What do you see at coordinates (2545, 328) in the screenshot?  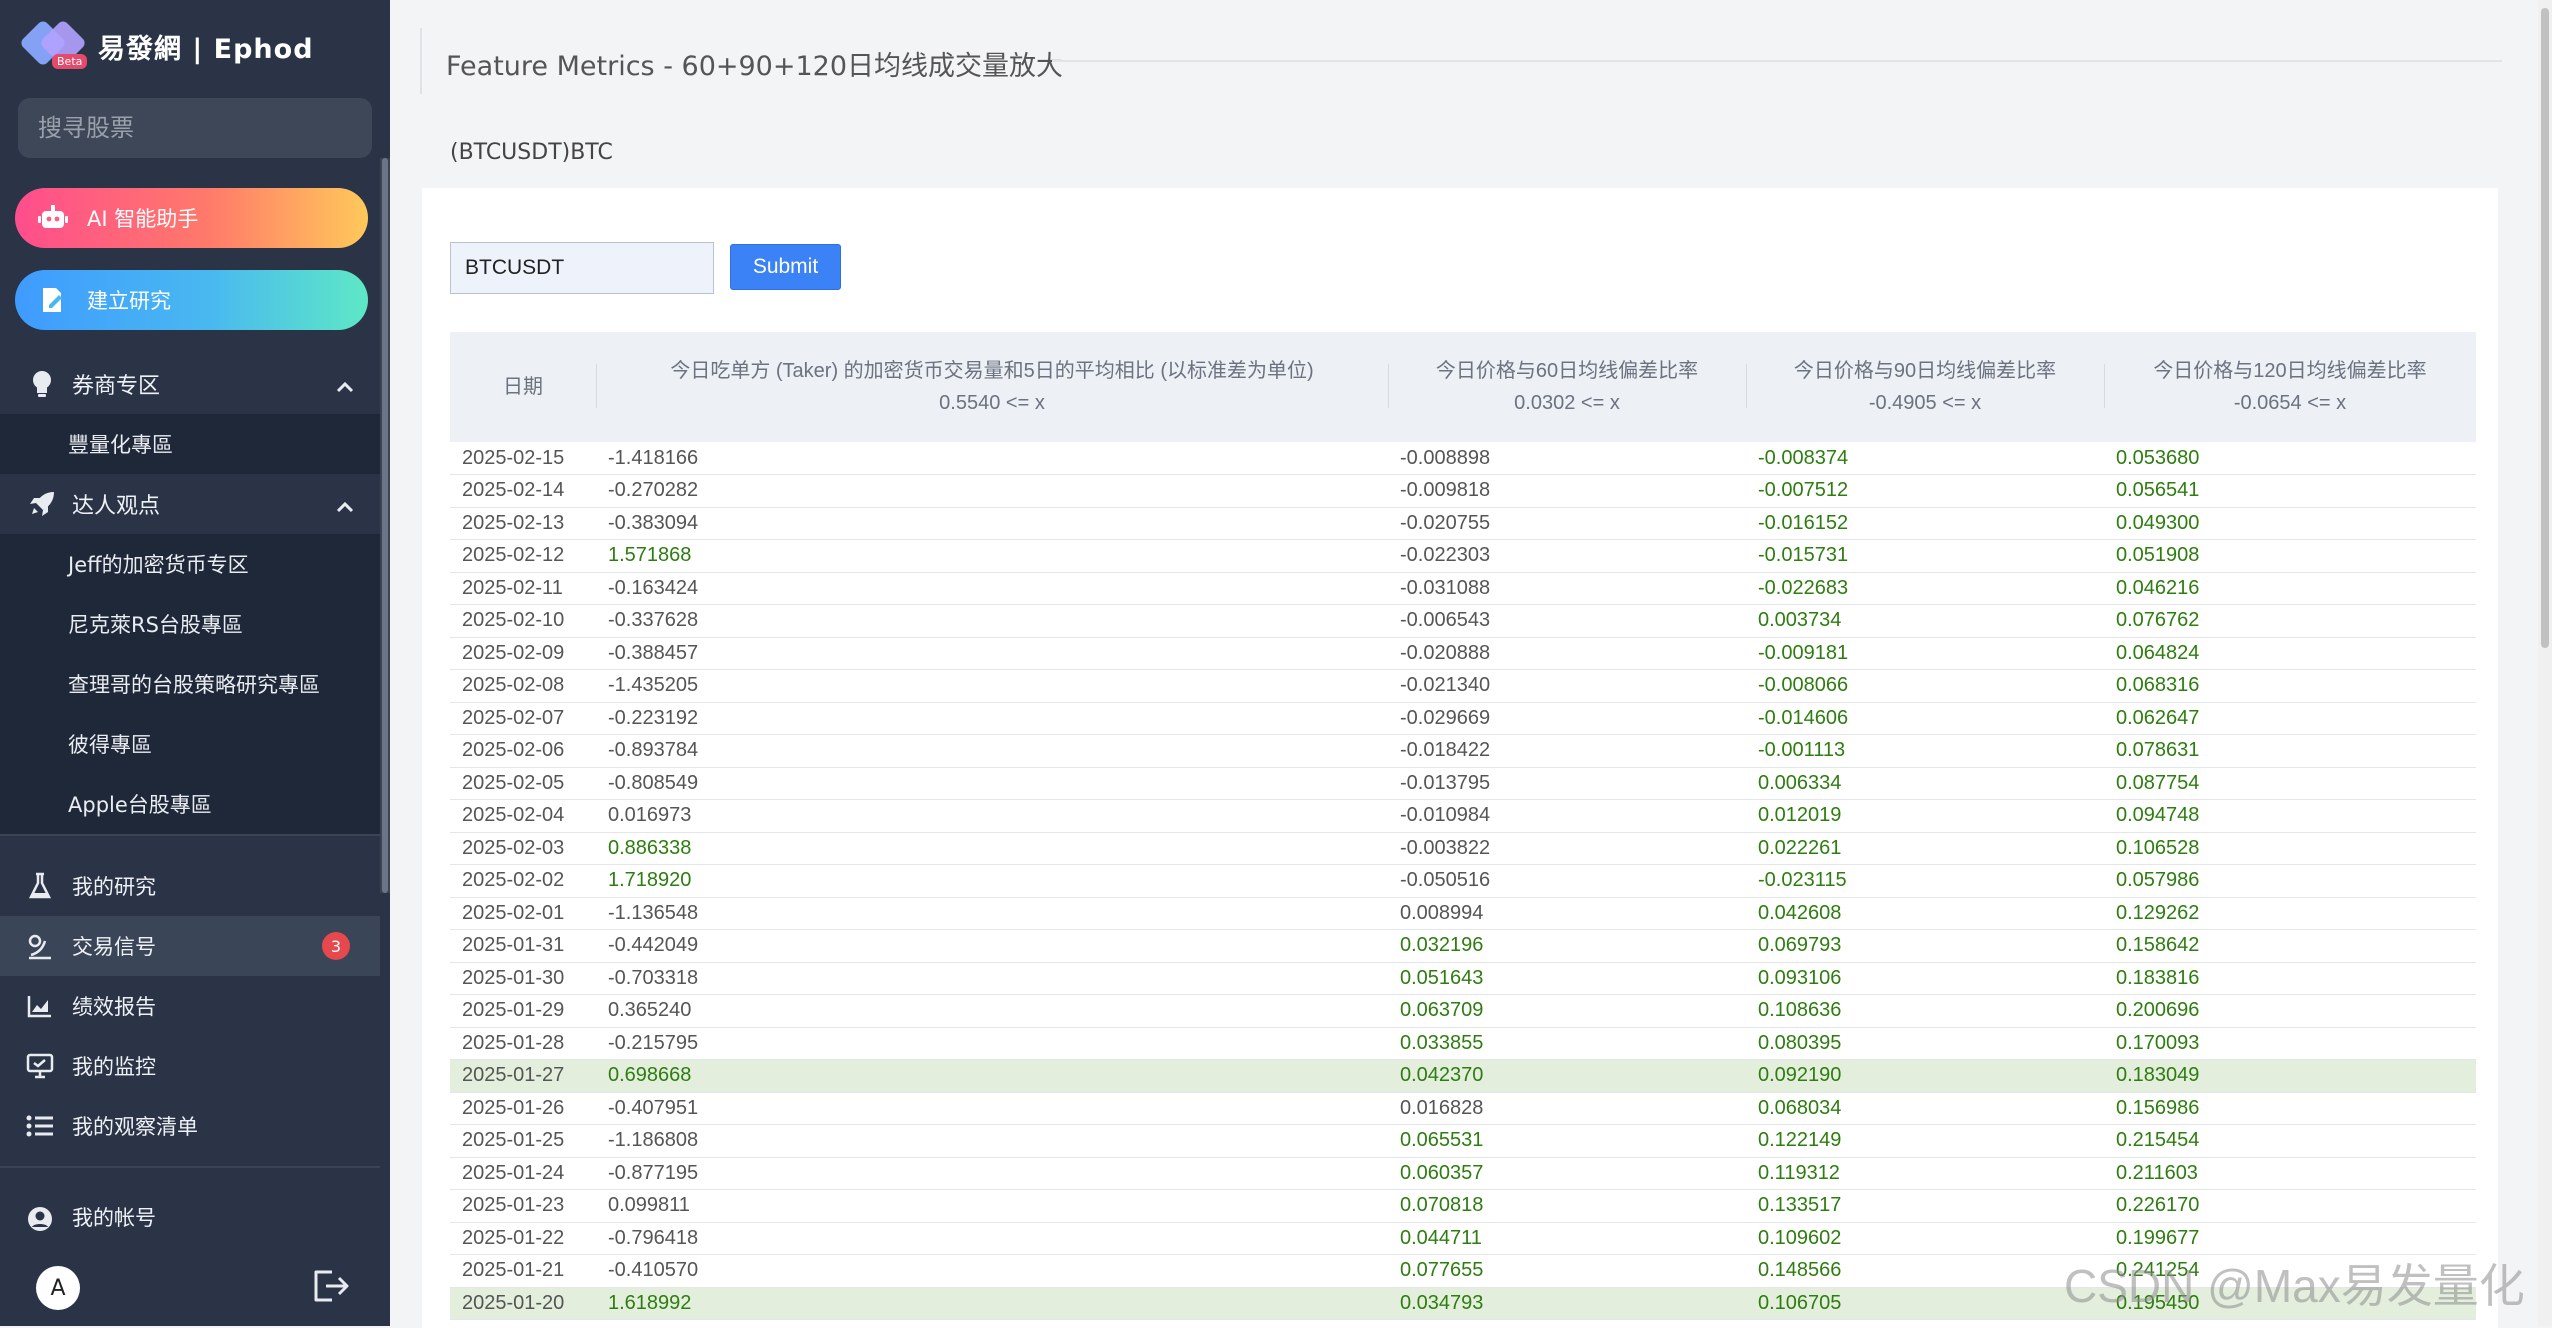 I see `window-scrollbar-thumb` at bounding box center [2545, 328].